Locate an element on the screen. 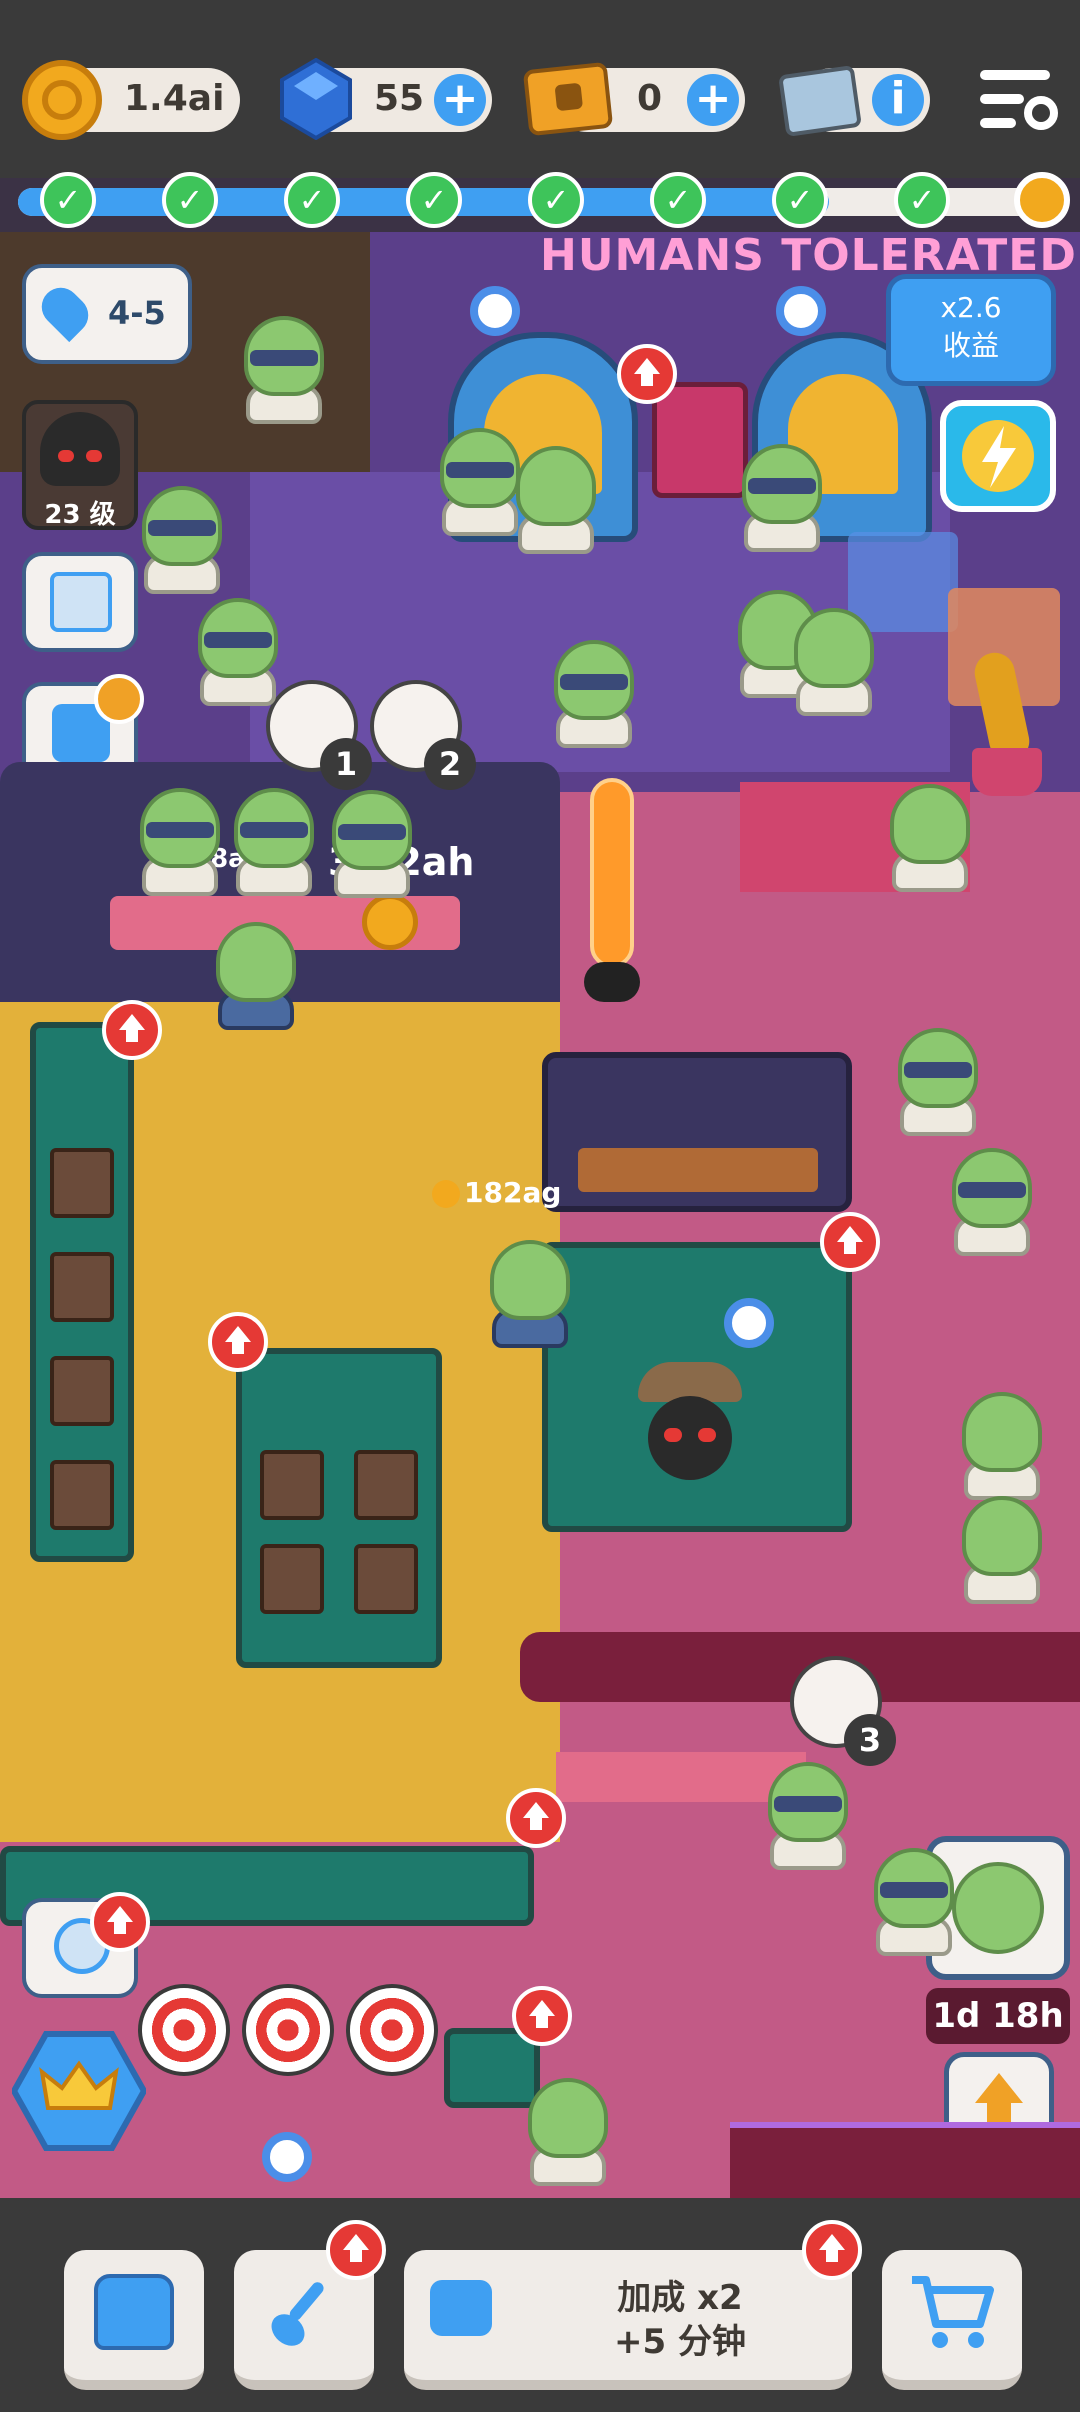  info-button: i is located at coordinates (898, 100).